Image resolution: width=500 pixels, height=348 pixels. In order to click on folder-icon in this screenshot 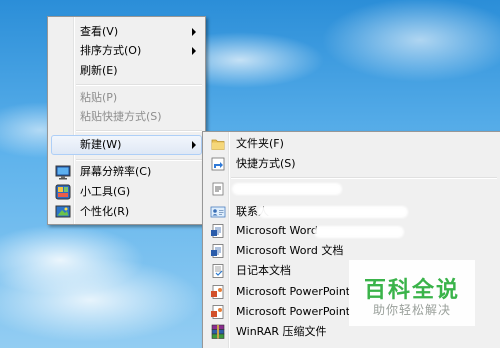, I will do `click(218, 144)`.